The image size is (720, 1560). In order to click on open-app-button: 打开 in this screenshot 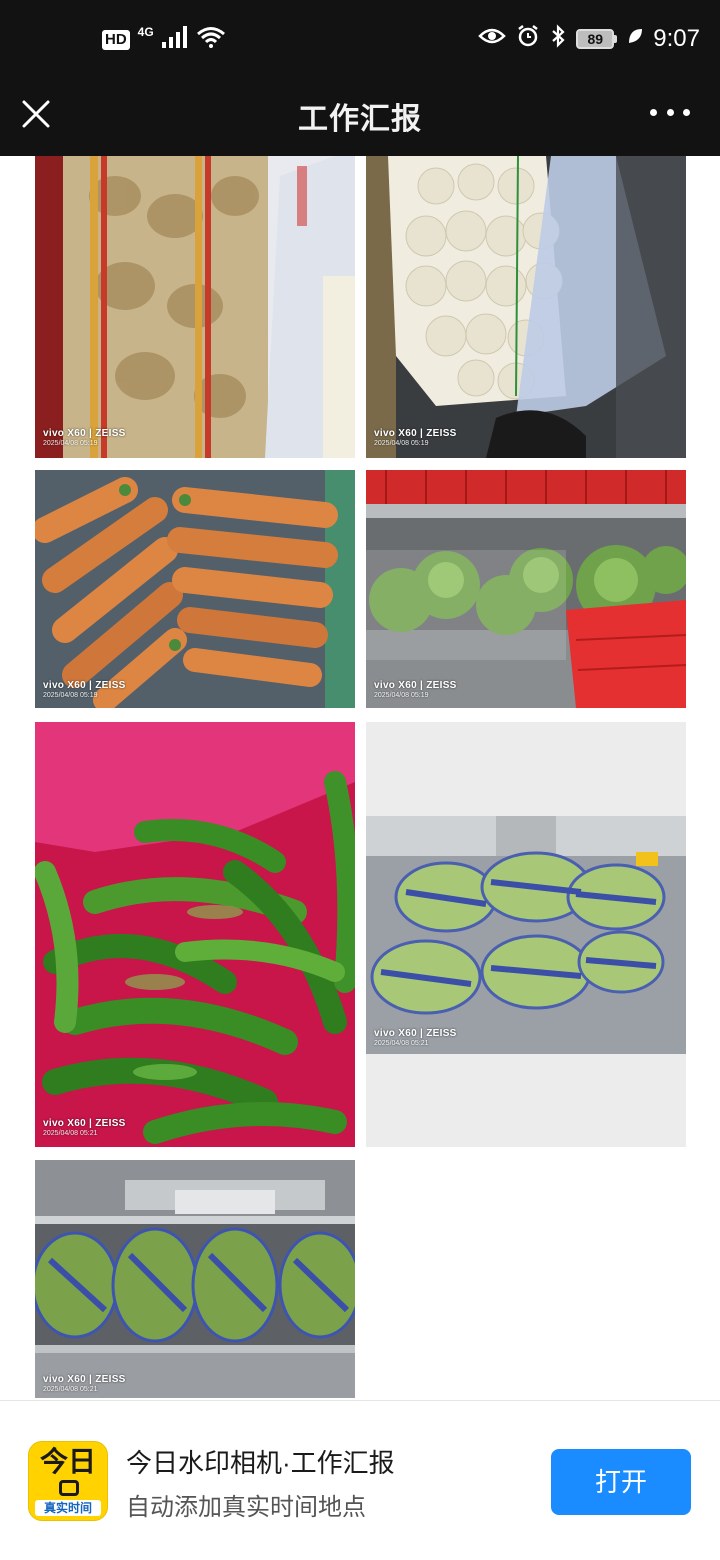, I will do `click(621, 1482)`.